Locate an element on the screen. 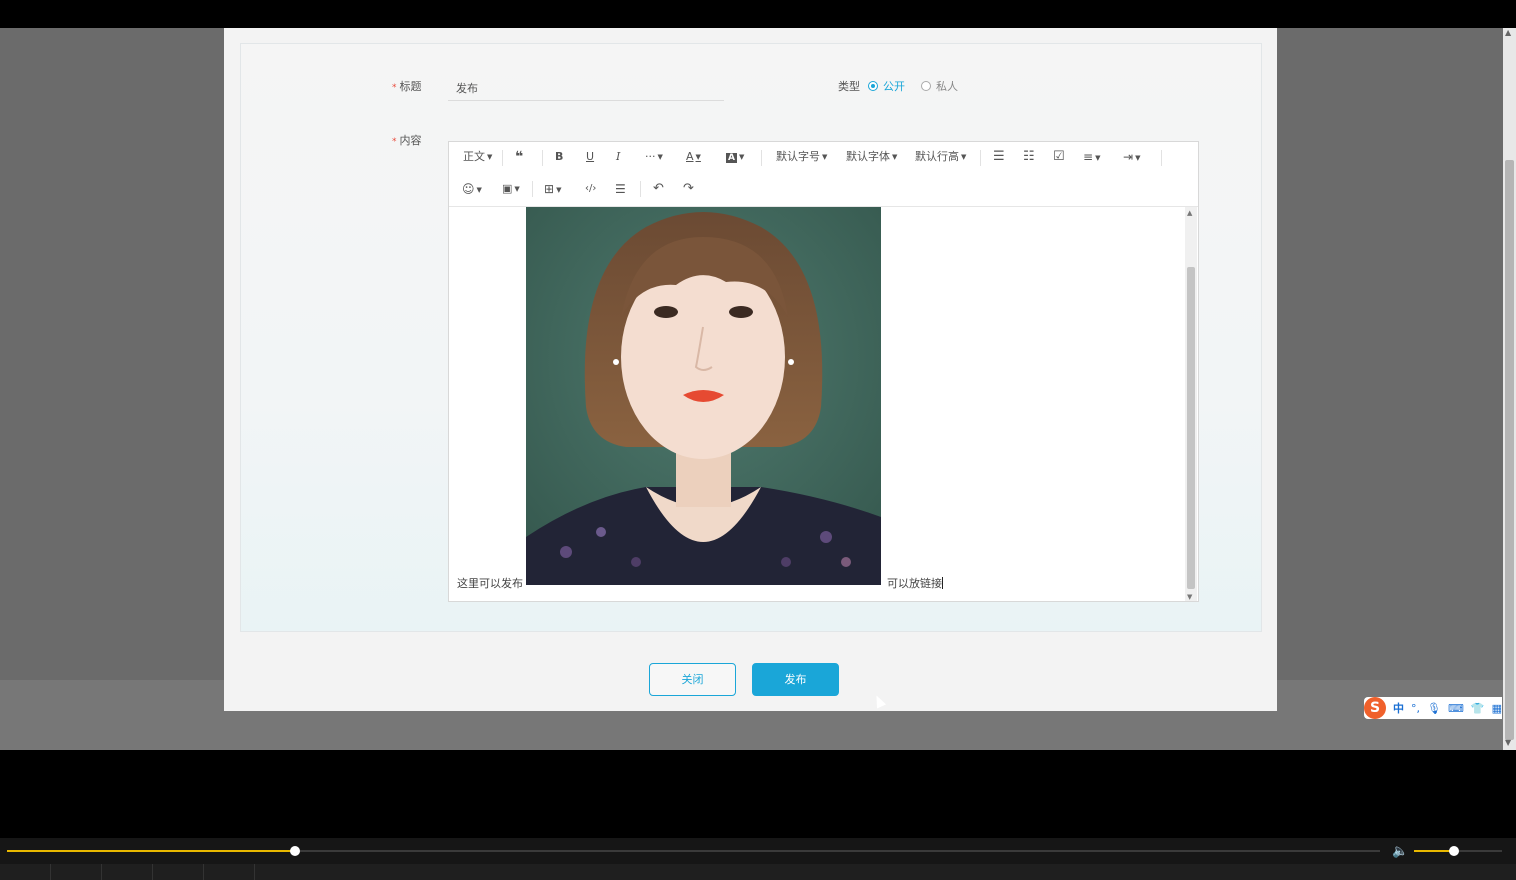 The width and height of the screenshot is (1516, 880). portrait-image-graphic is located at coordinates (703, 396).